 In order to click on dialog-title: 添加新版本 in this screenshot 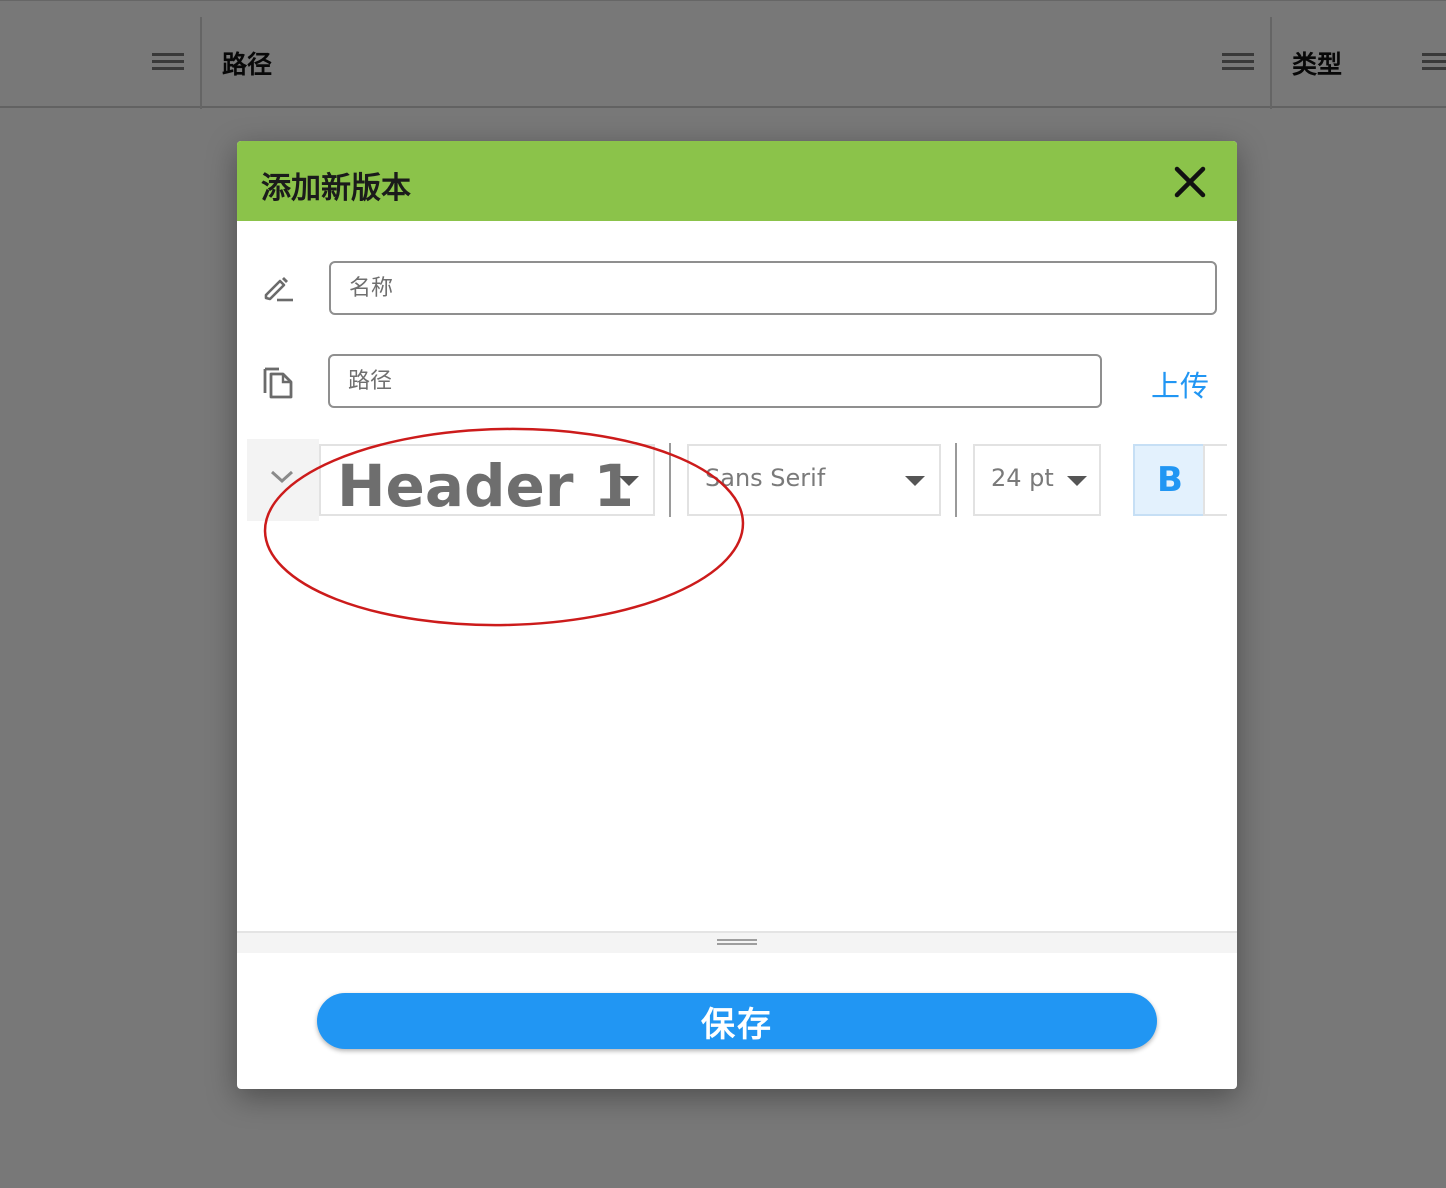, I will do `click(336, 188)`.